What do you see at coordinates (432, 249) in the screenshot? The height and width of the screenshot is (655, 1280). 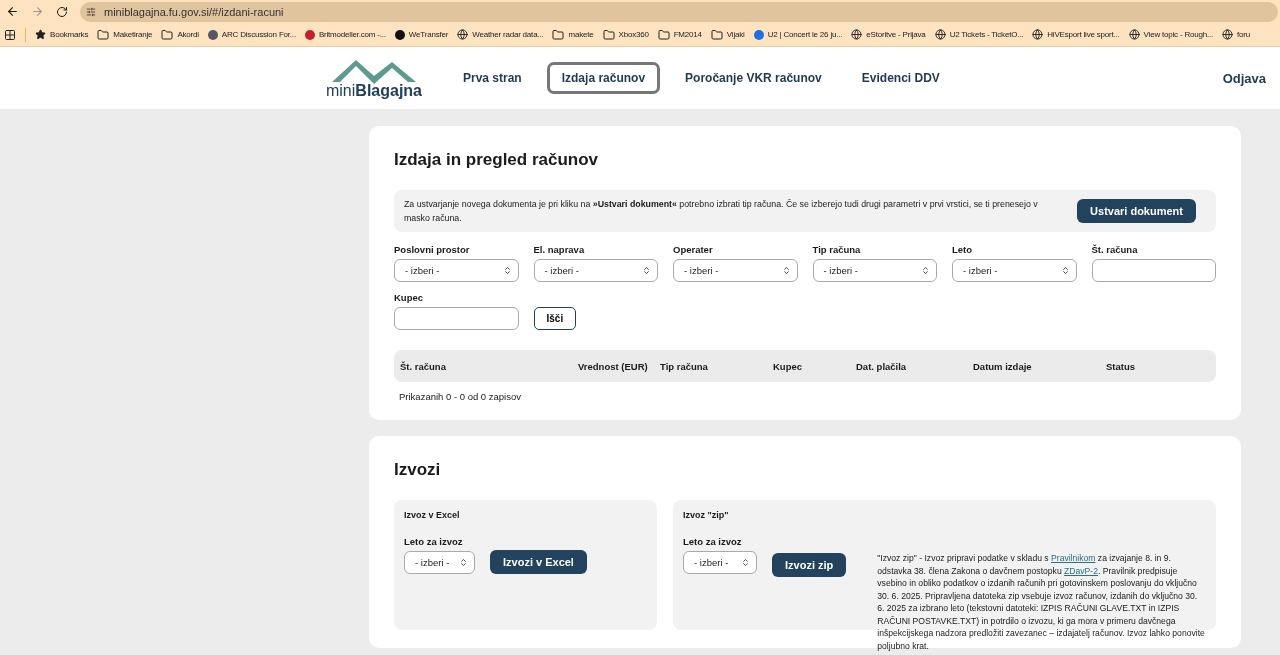 I see `field-label: Poslovni prostor` at bounding box center [432, 249].